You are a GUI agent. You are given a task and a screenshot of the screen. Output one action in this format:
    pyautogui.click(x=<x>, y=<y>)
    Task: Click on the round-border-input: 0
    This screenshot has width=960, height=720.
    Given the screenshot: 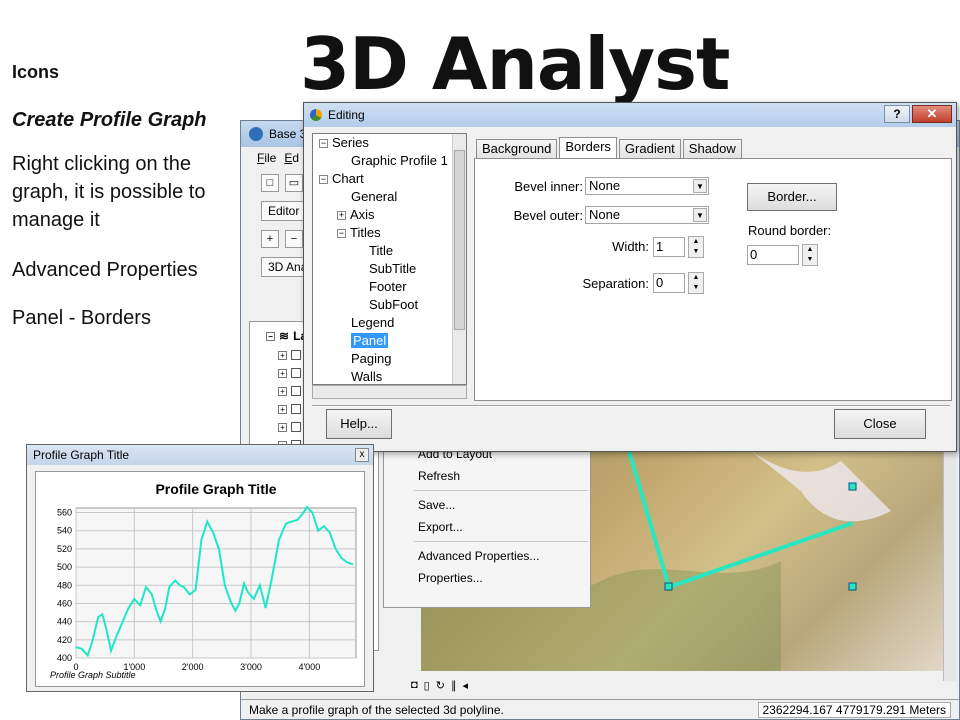 What is the action you would take?
    pyautogui.click(x=773, y=255)
    